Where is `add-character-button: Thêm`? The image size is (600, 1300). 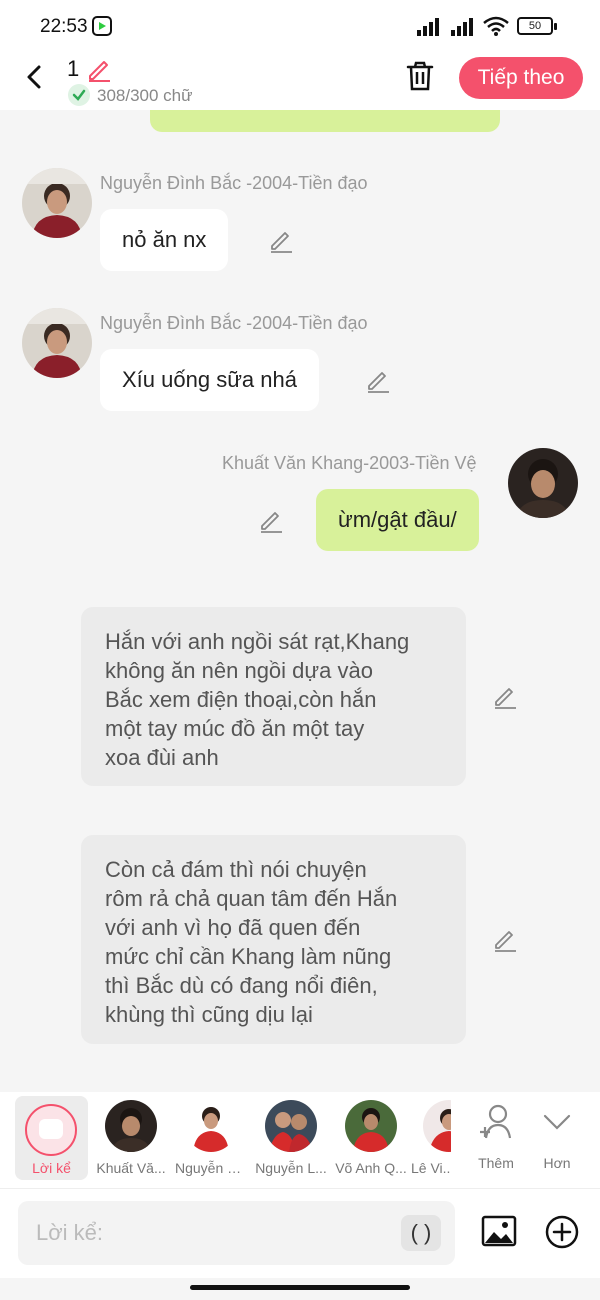 add-character-button: Thêm is located at coordinates (496, 1136).